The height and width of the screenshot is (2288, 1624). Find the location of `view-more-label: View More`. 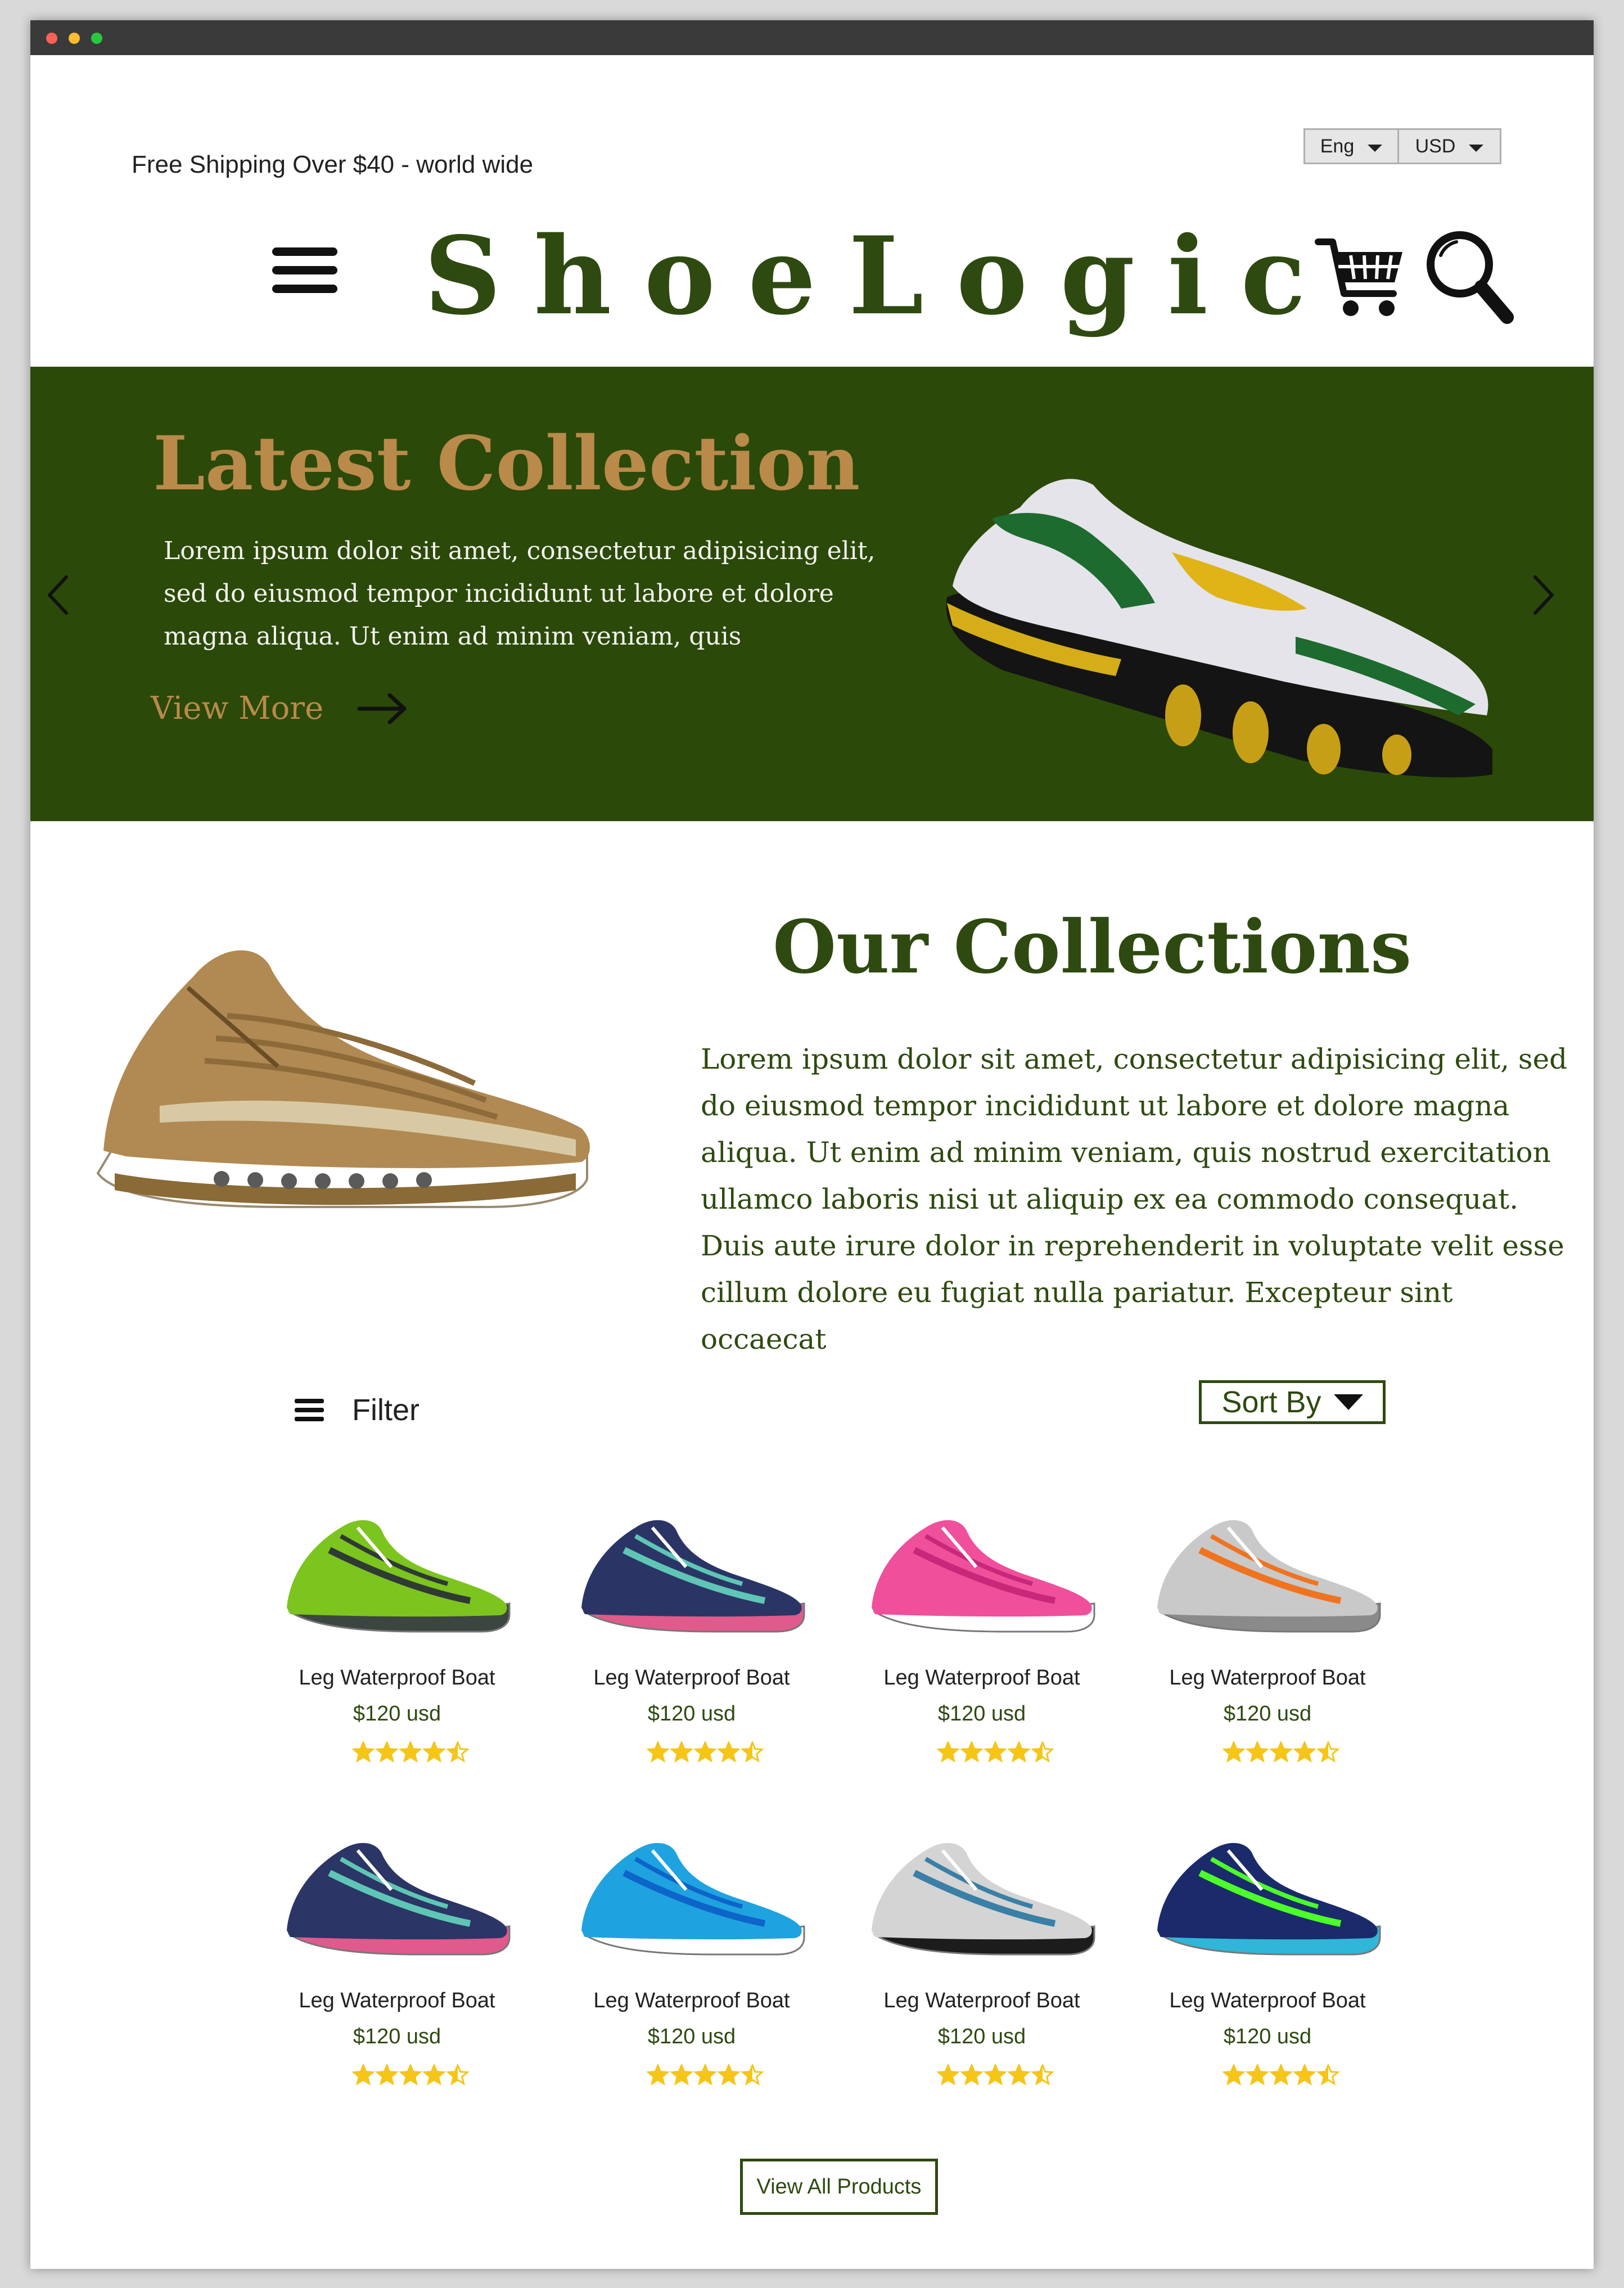

view-more-label: View More is located at coordinates (237, 708).